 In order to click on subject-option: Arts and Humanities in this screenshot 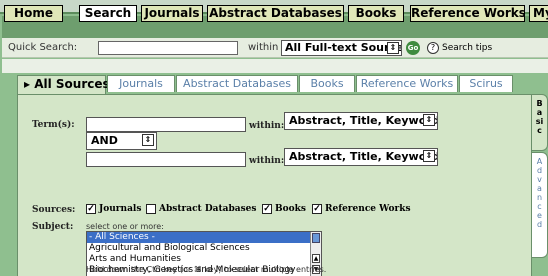, I will do `click(204, 259)`.